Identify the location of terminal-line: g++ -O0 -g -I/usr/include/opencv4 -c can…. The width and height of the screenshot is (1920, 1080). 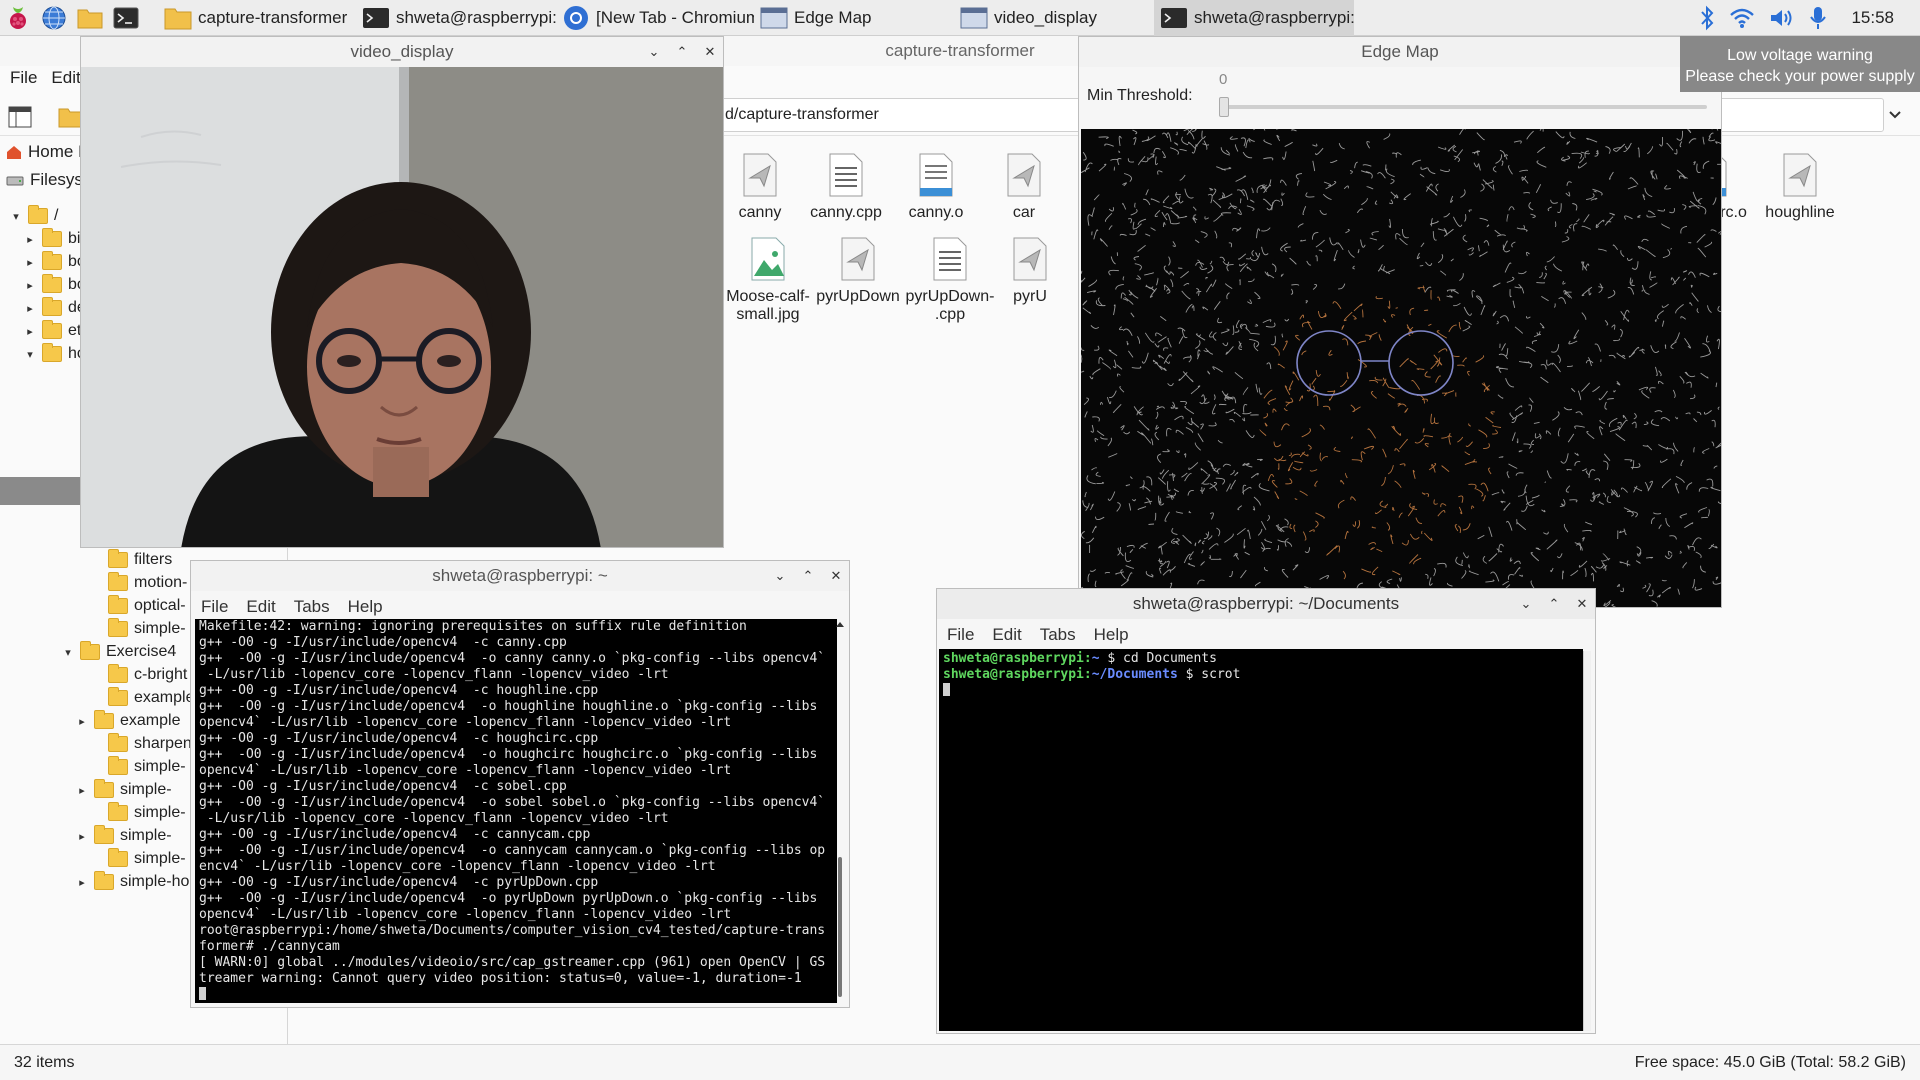
(383, 642).